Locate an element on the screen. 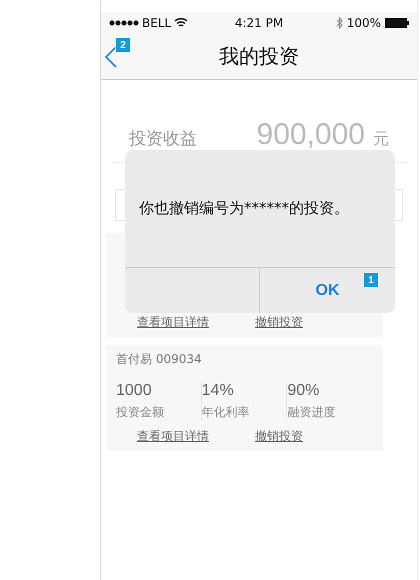  stat-label: 投资金额 is located at coordinates (140, 412).